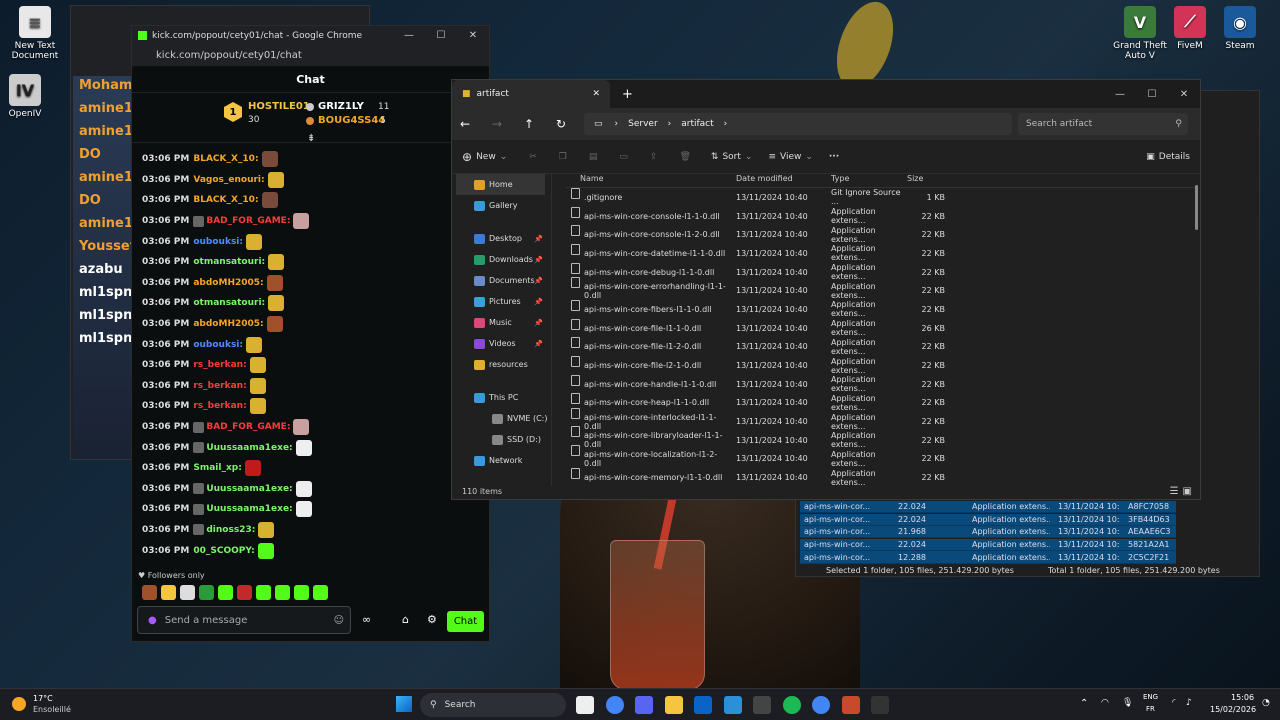 The height and width of the screenshot is (720, 1280). What do you see at coordinates (1174, 703) in the screenshot?
I see `wifi-icon: ◜` at bounding box center [1174, 703].